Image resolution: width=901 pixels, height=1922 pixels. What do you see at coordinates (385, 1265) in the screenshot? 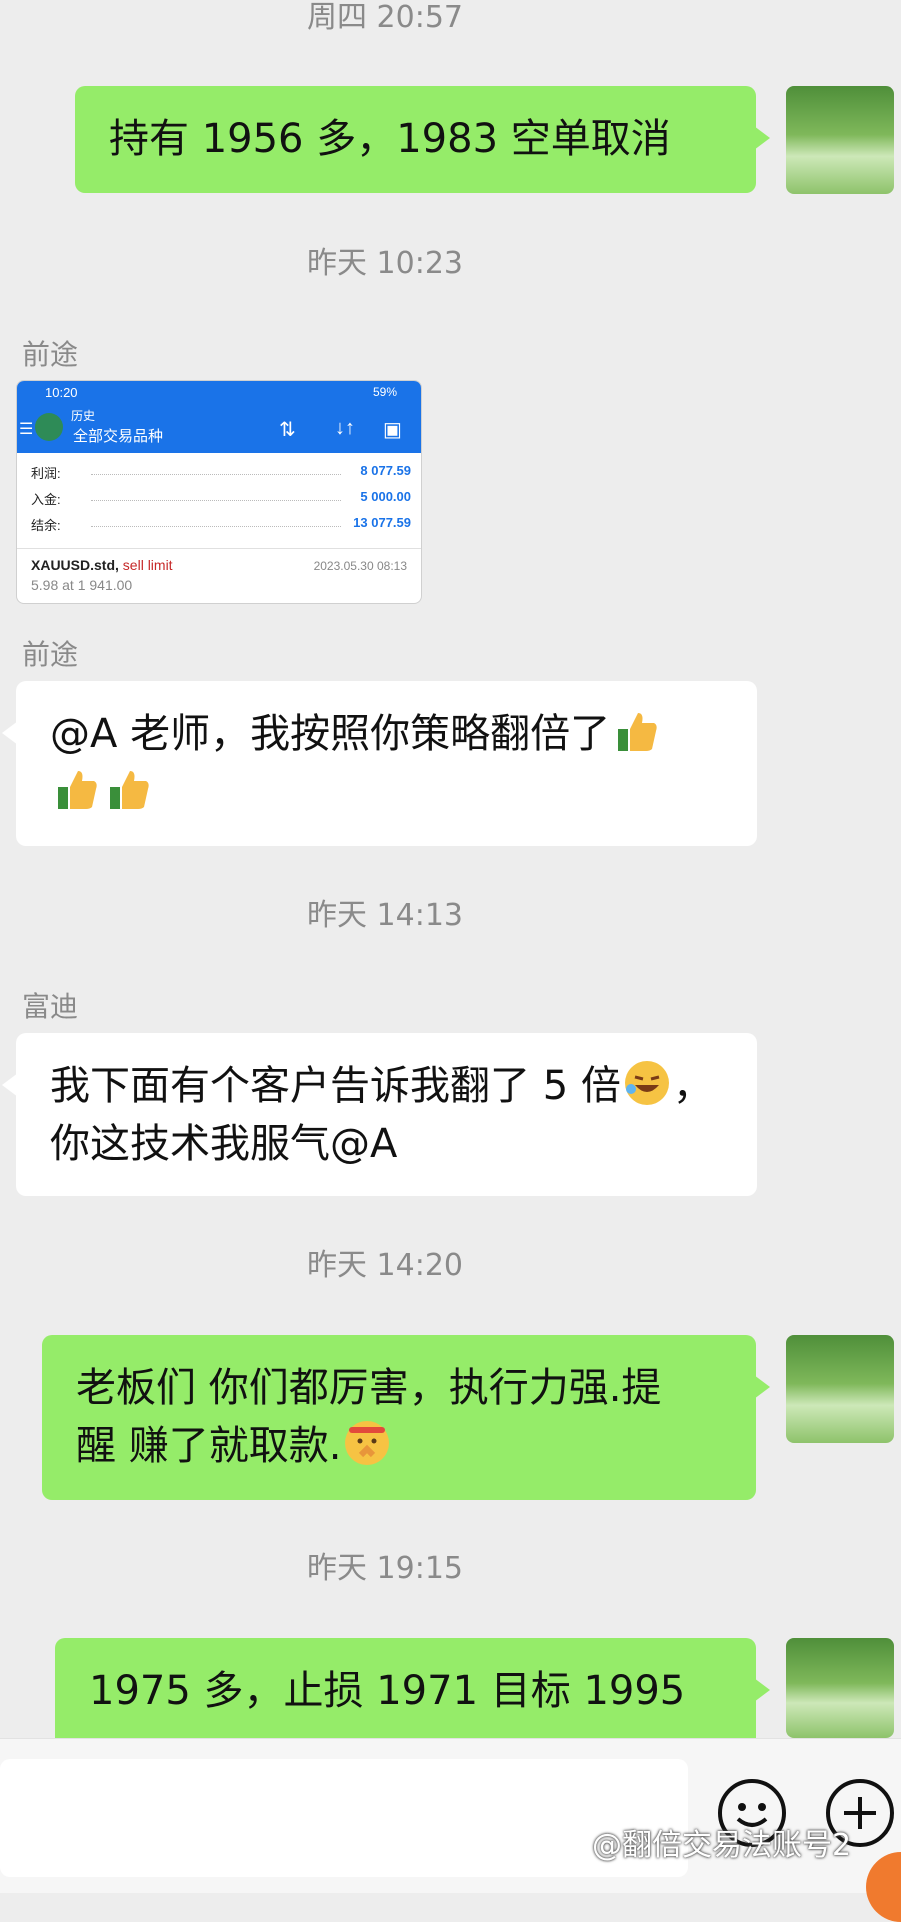
I see `timestamp: 昨天 14:20` at bounding box center [385, 1265].